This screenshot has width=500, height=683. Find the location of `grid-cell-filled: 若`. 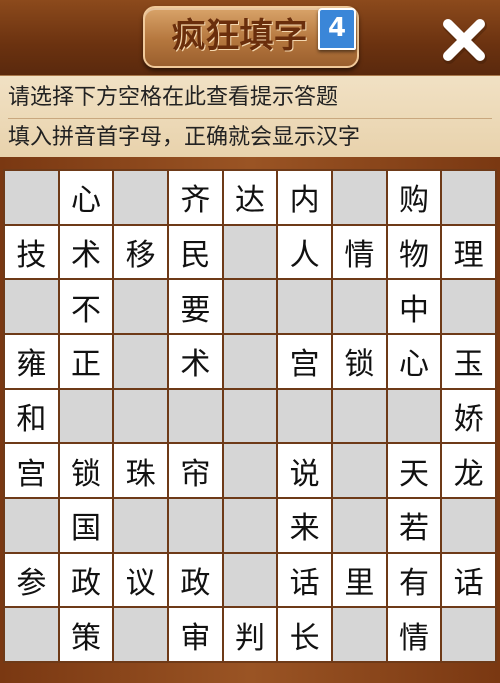

grid-cell-filled: 若 is located at coordinates (414, 525).